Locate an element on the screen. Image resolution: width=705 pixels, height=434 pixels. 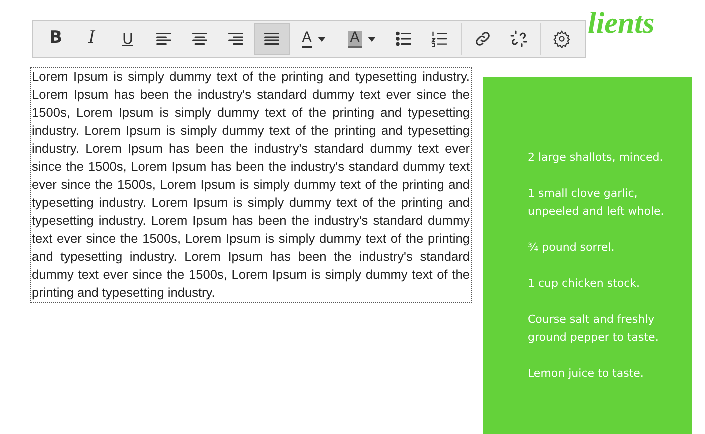
justify-icon is located at coordinates (272, 39).